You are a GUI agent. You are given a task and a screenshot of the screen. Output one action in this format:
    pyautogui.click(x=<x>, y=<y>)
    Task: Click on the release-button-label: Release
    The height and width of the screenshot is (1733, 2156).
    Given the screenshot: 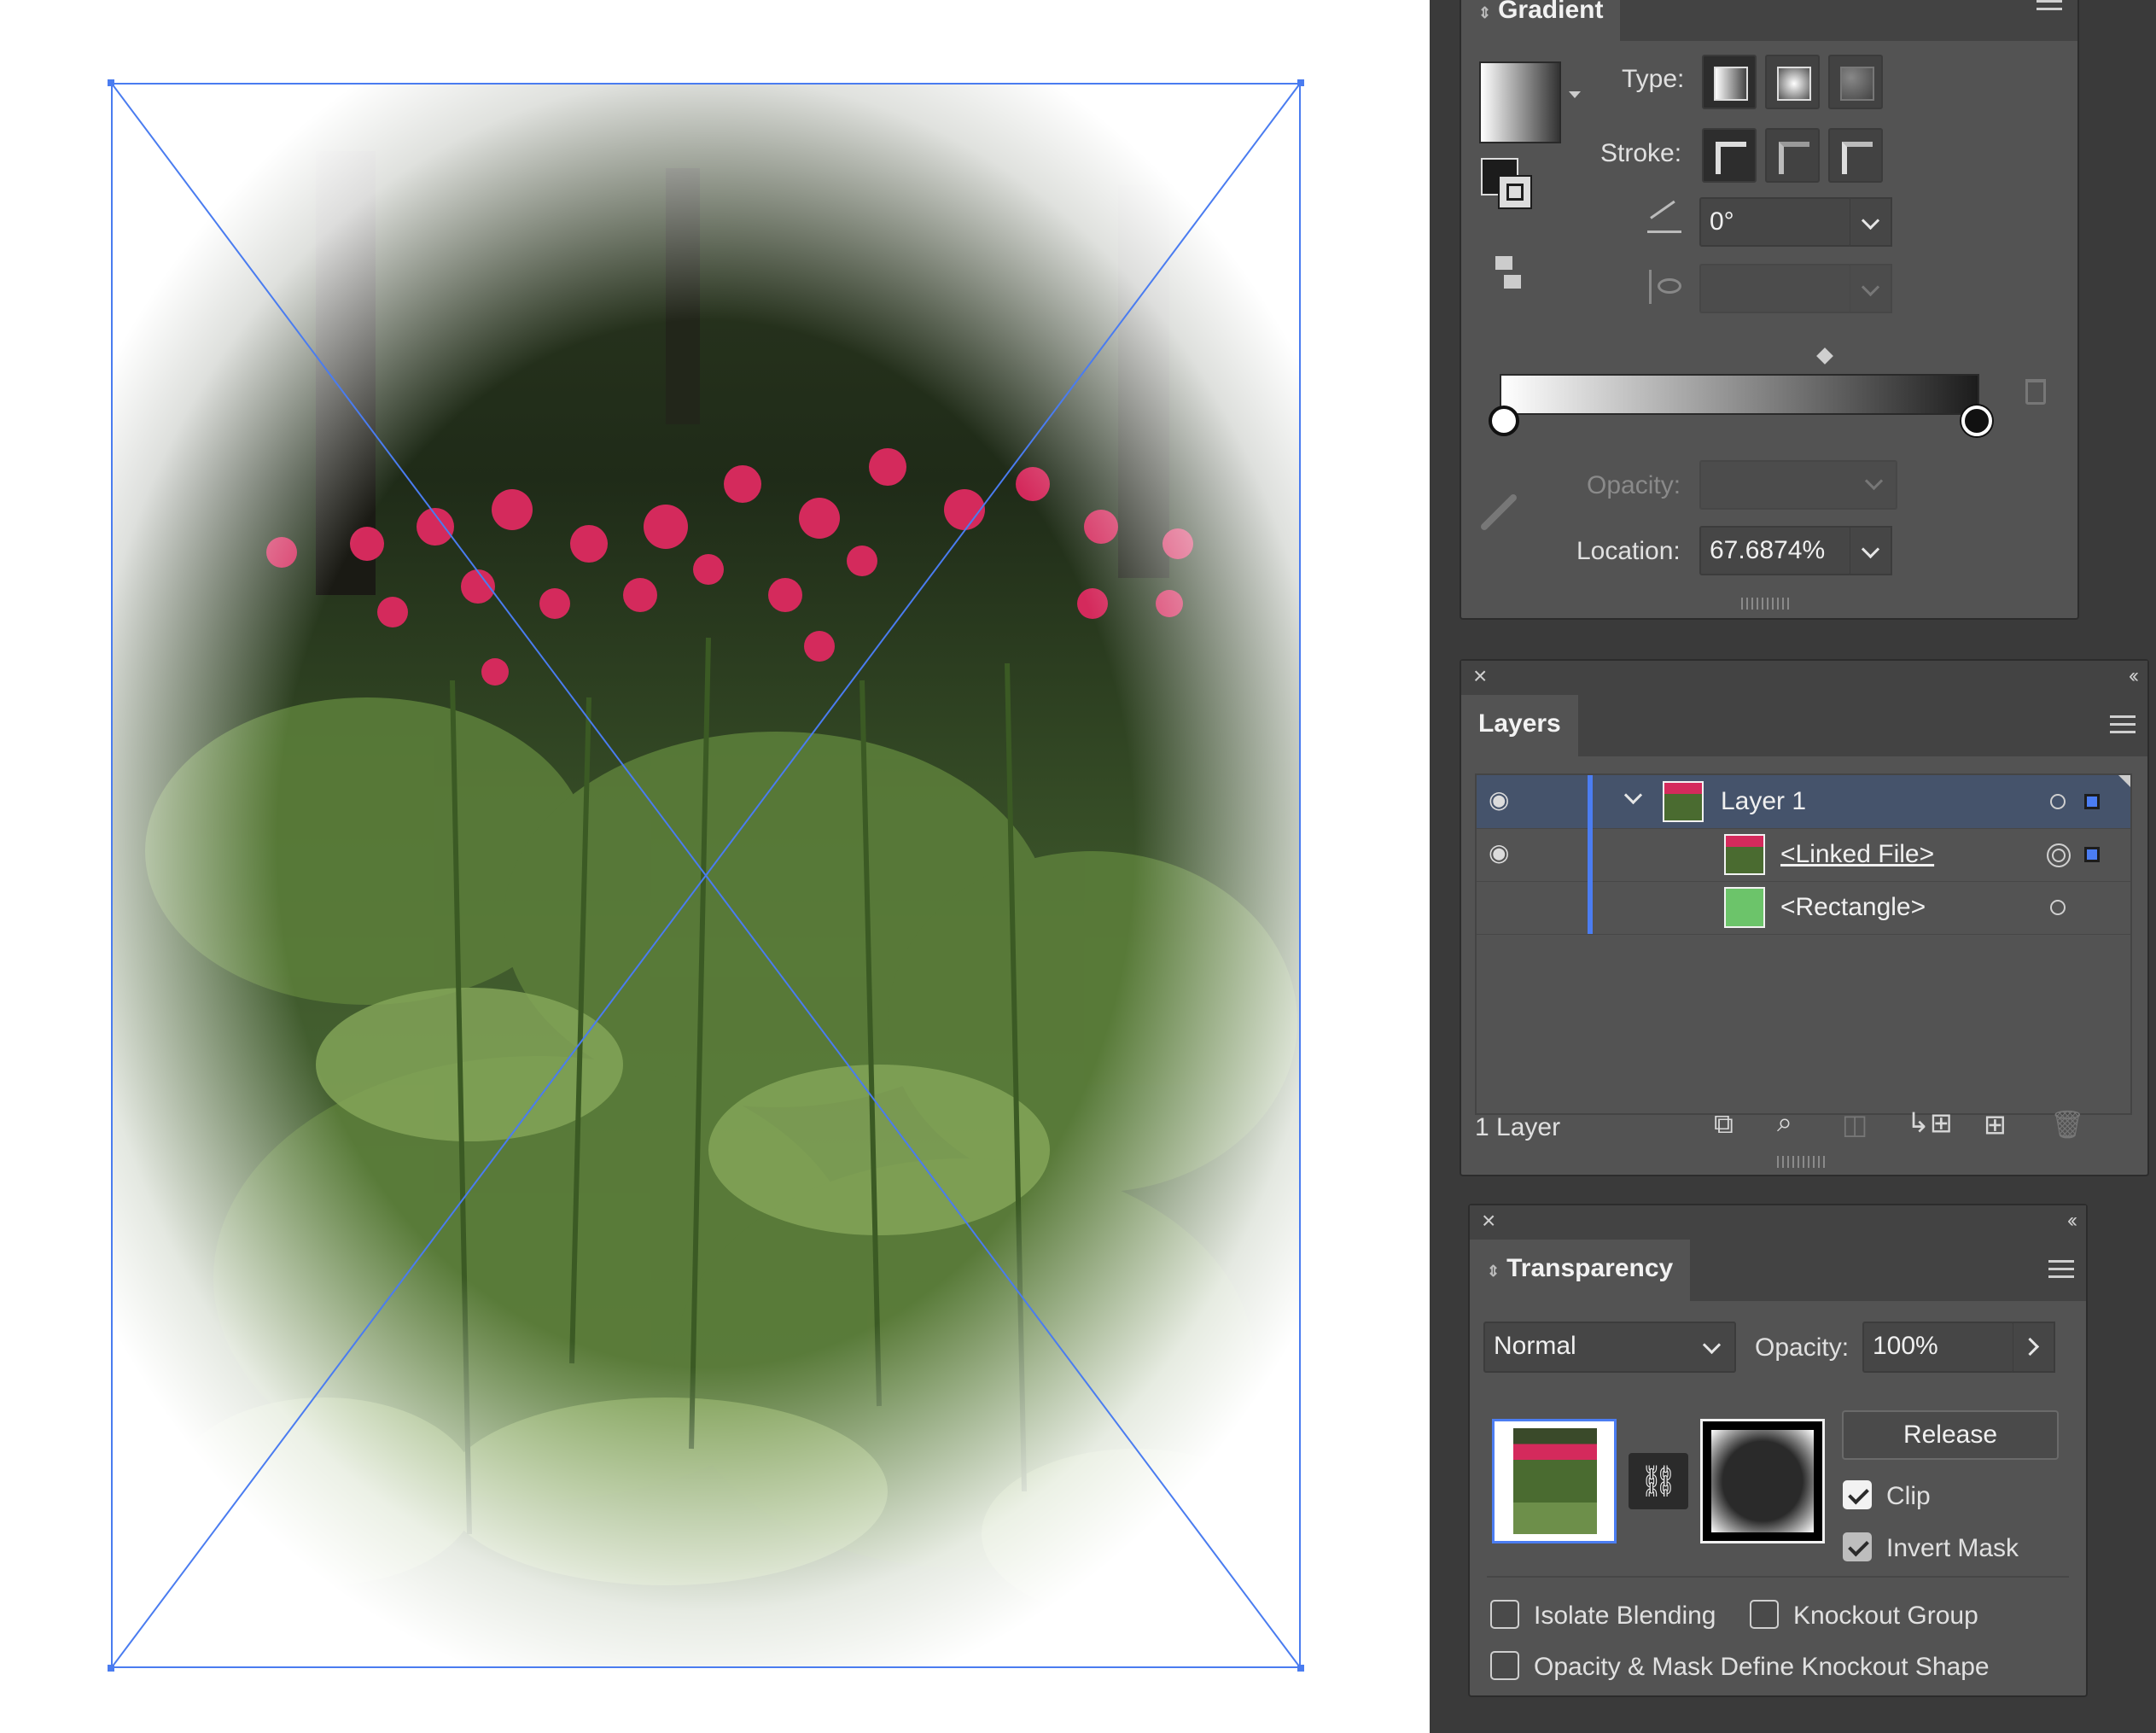 What is the action you would take?
    pyautogui.click(x=1950, y=1435)
    